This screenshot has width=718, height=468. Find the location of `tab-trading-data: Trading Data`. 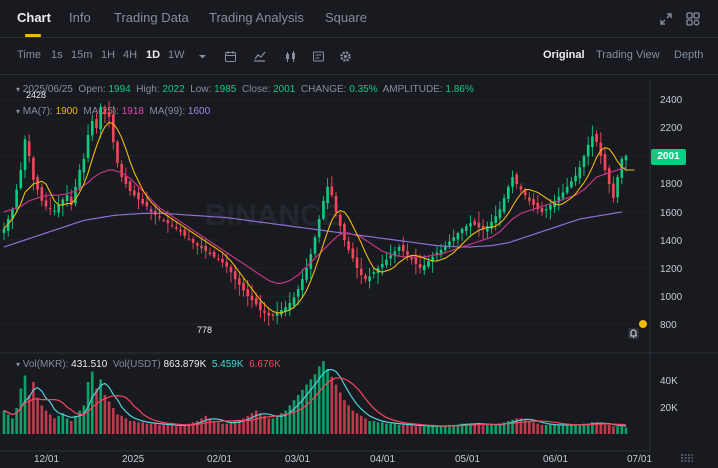

tab-trading-data: Trading Data is located at coordinates (151, 17).